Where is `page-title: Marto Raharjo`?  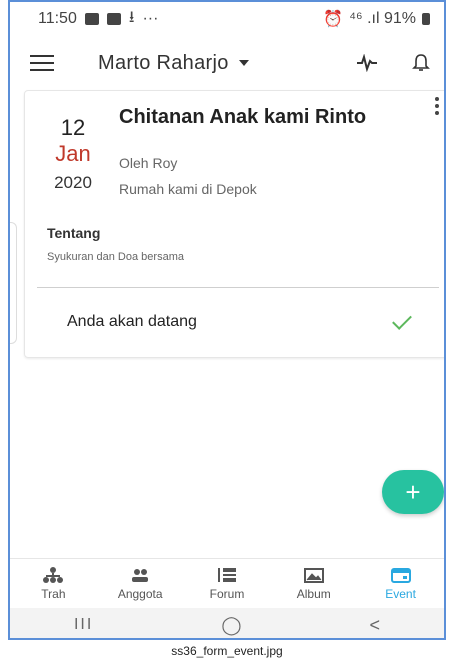 page-title: Marto Raharjo is located at coordinates (163, 62).